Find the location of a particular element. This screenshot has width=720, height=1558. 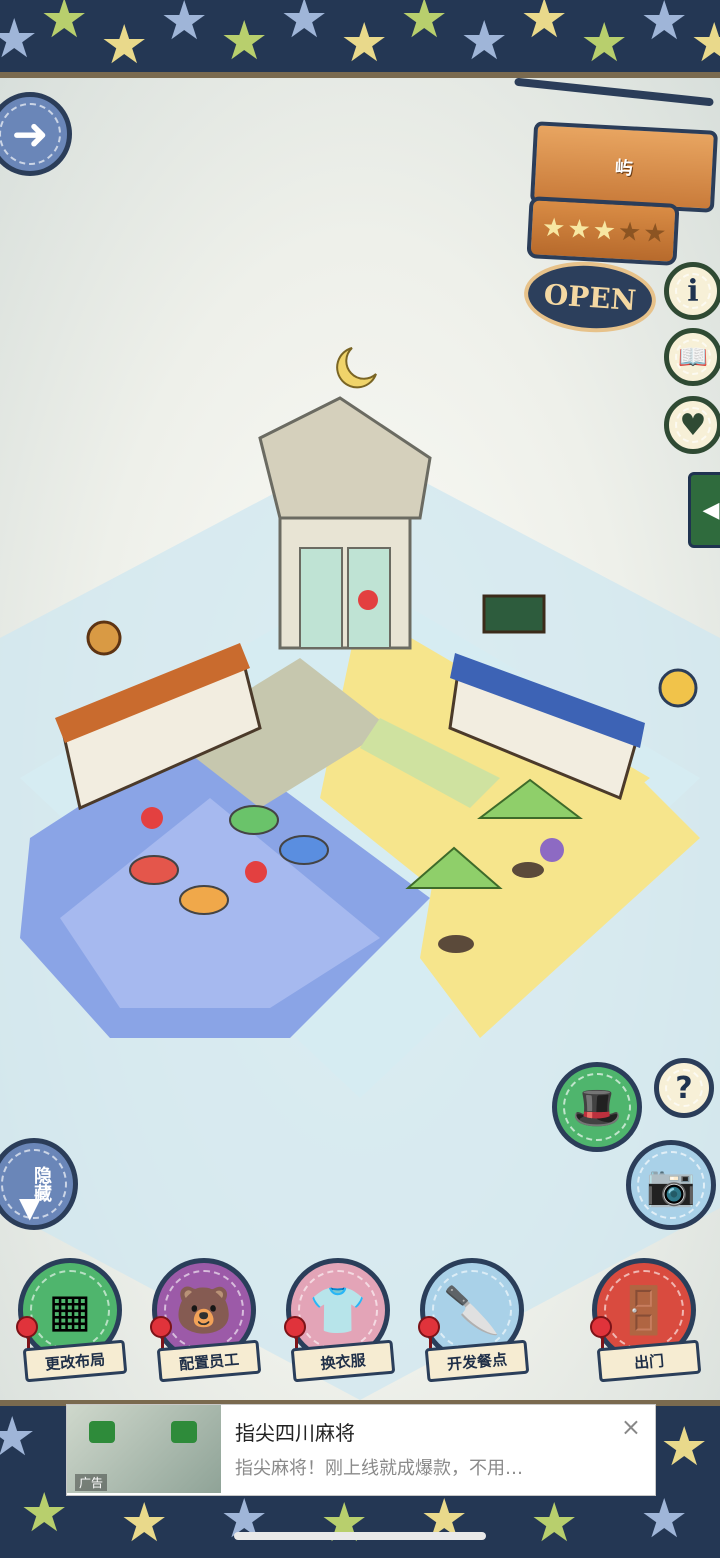

arrow-right-icon: ➜ is located at coordinates (30, 134).